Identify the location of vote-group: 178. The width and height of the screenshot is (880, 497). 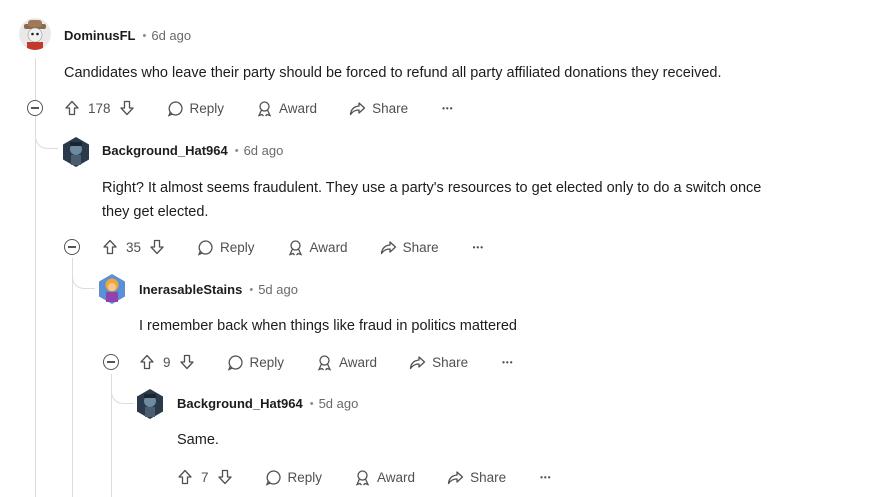
(99, 108).